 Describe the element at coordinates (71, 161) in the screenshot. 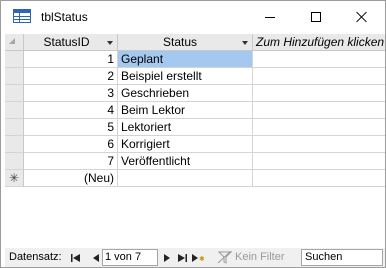

I see `cell-statusid: 7` at that location.